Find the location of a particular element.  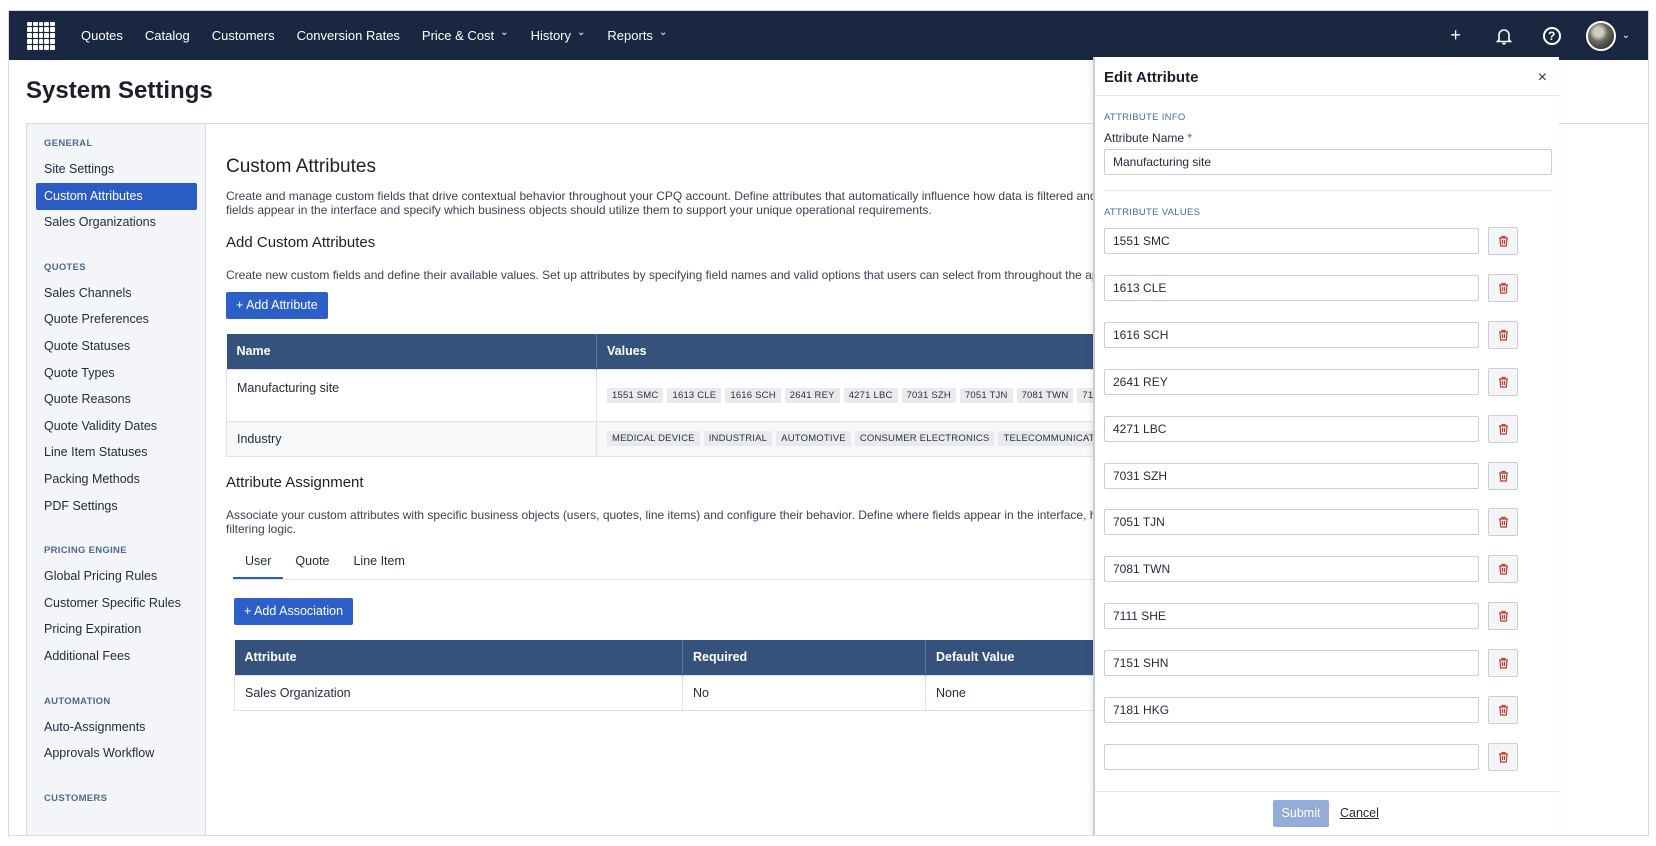

table-cell: Sales Organization is located at coordinates (458, 692).